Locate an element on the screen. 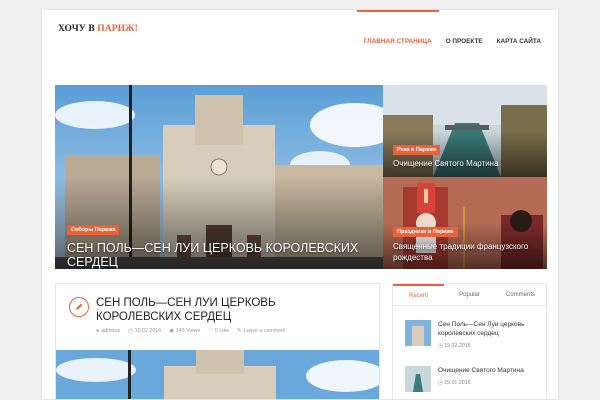 The image size is (600, 400). logo-main-text: ХОЧУ В is located at coordinates (78, 29).